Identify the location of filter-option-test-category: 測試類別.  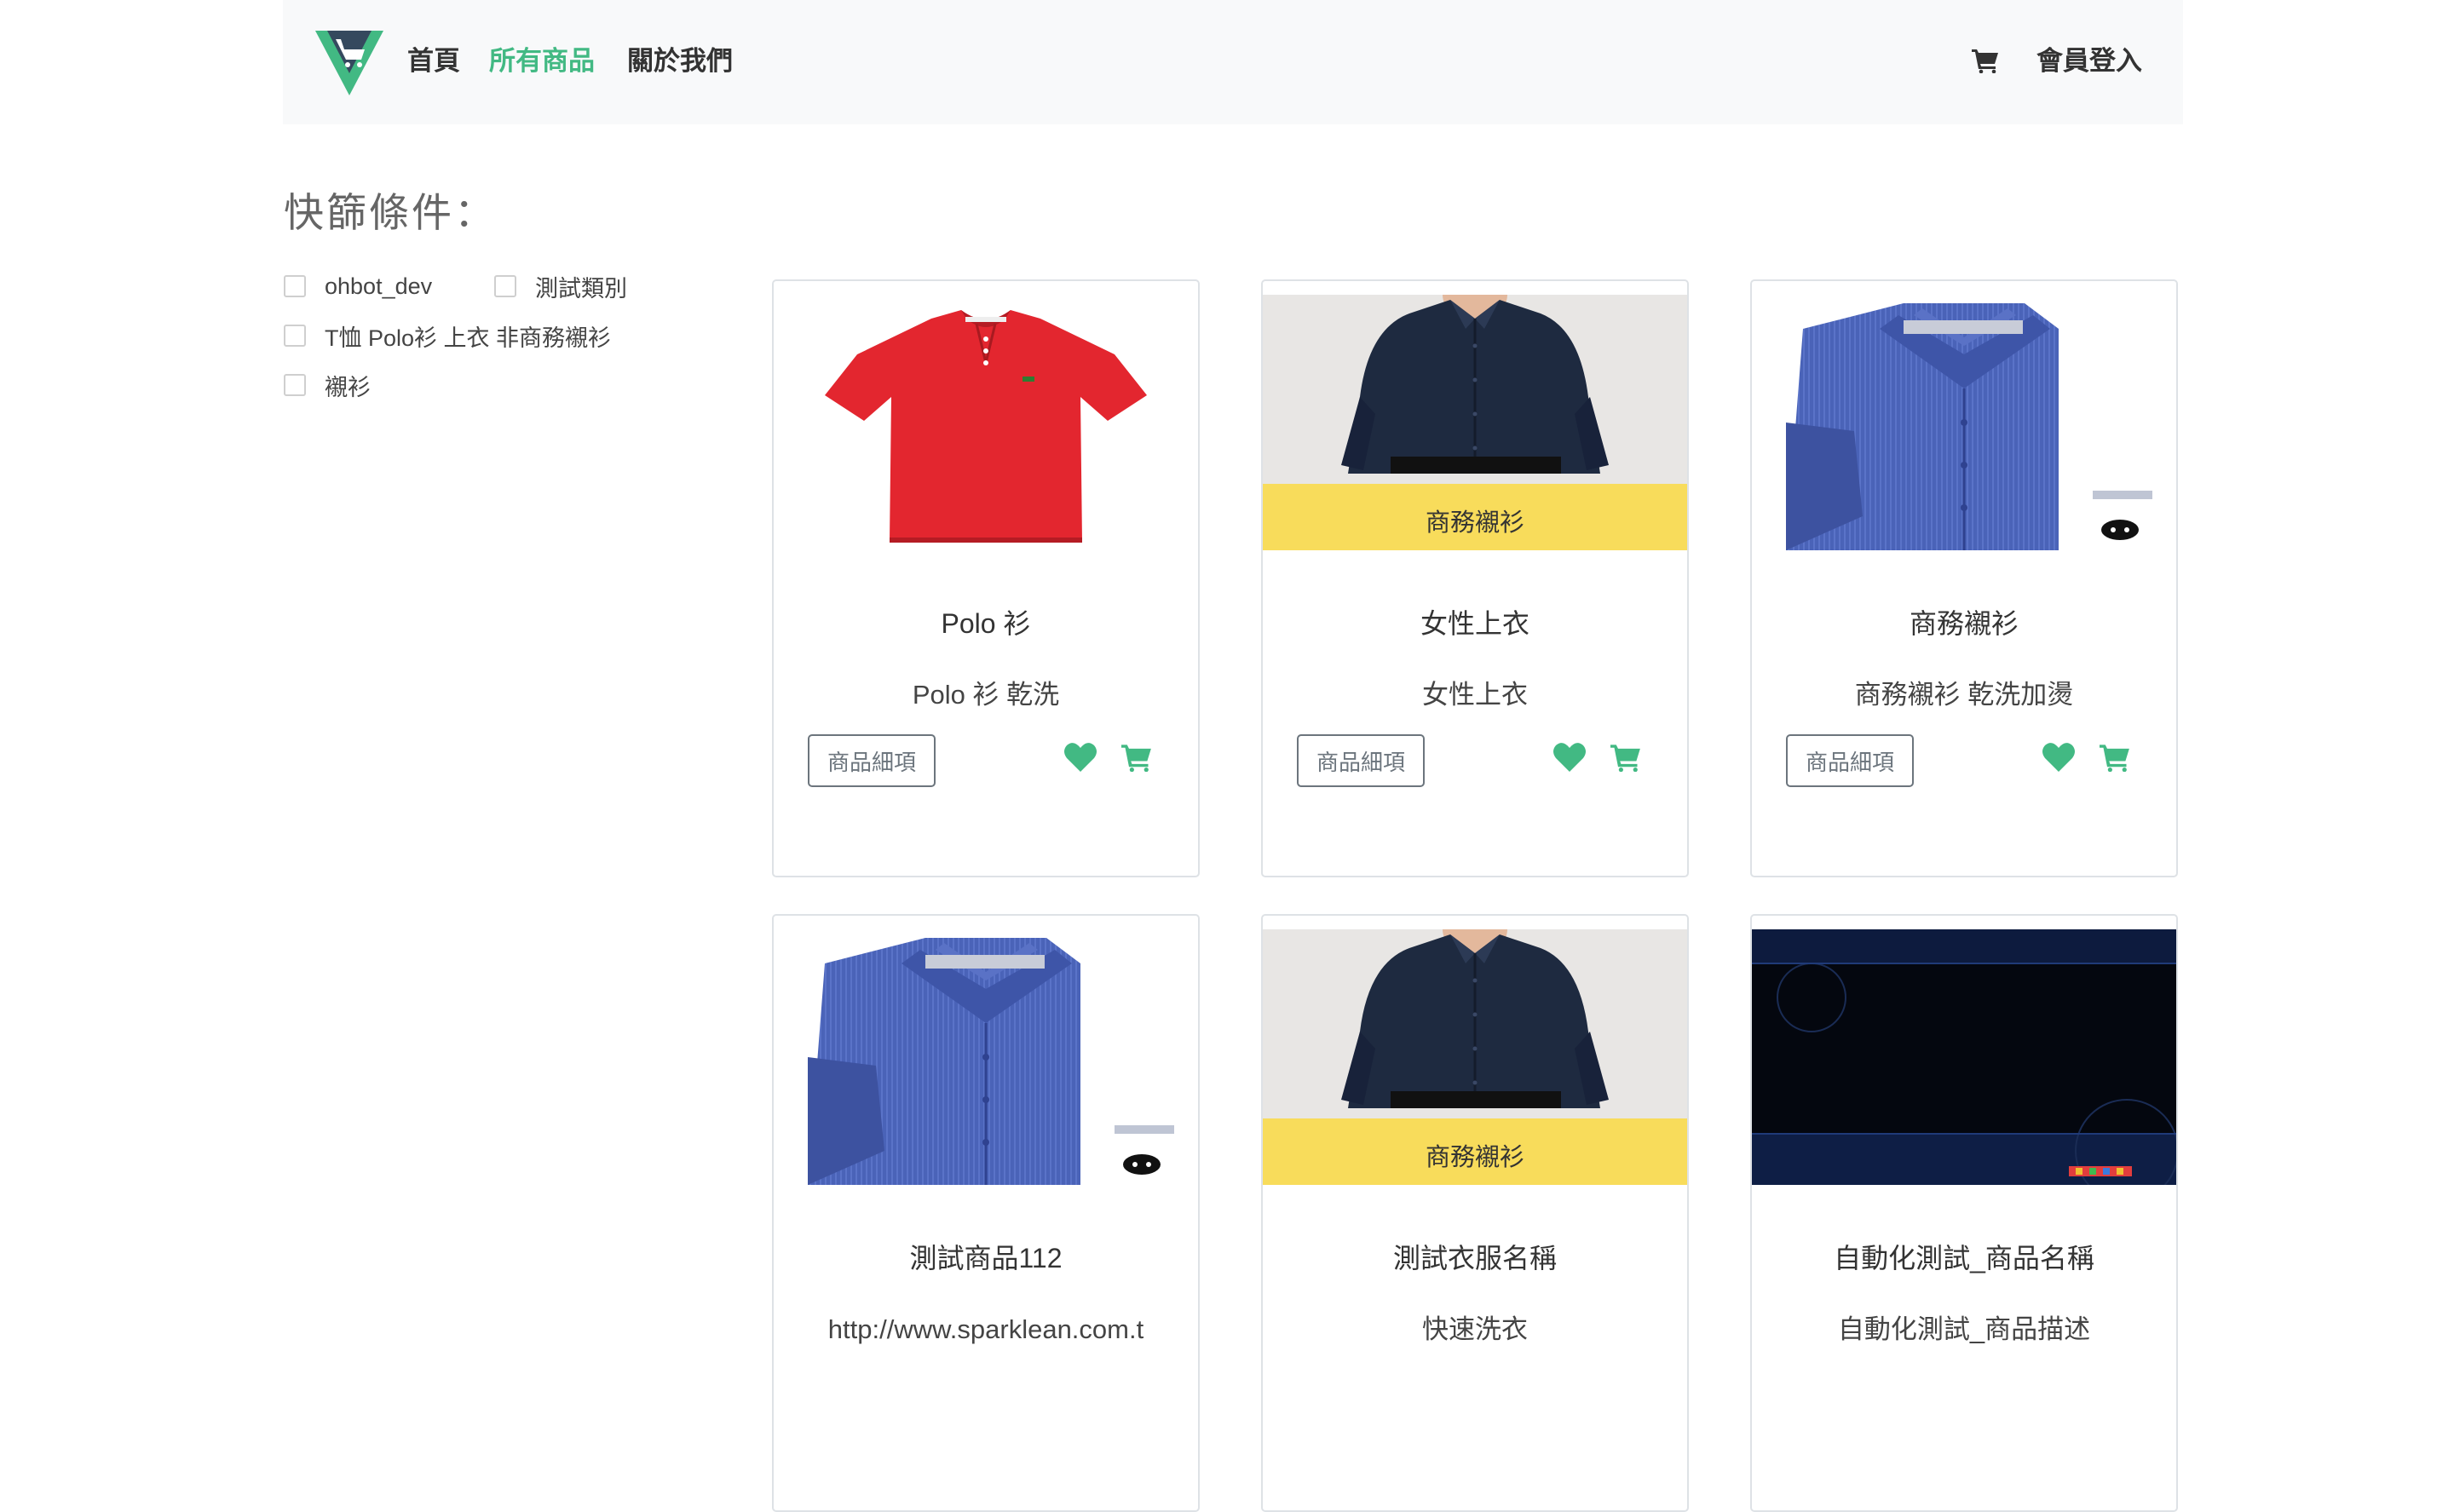
(560, 286).